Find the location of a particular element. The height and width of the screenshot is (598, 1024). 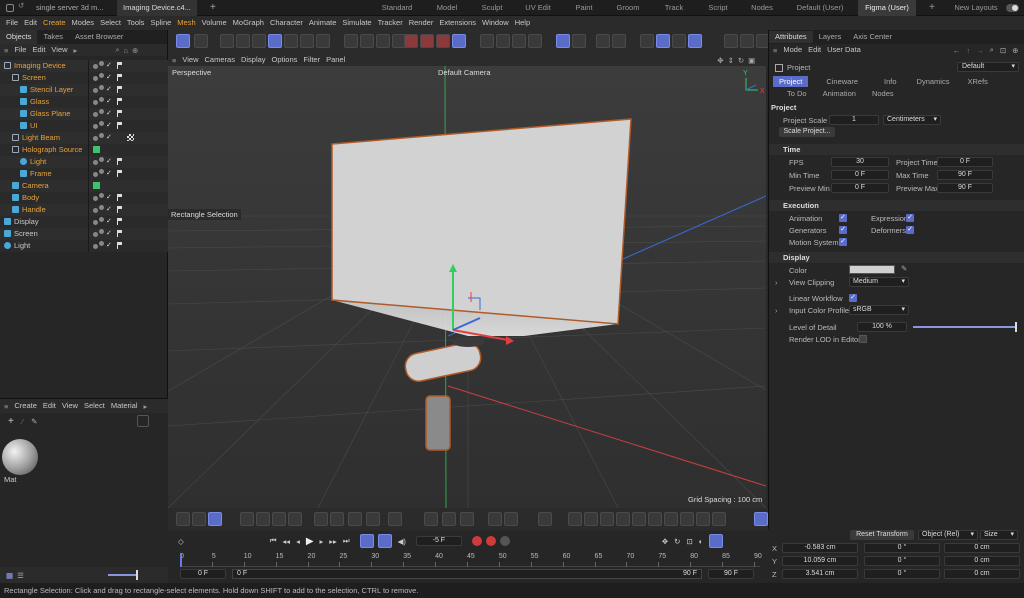

tab-layers: Layers is located at coordinates (830, 37).